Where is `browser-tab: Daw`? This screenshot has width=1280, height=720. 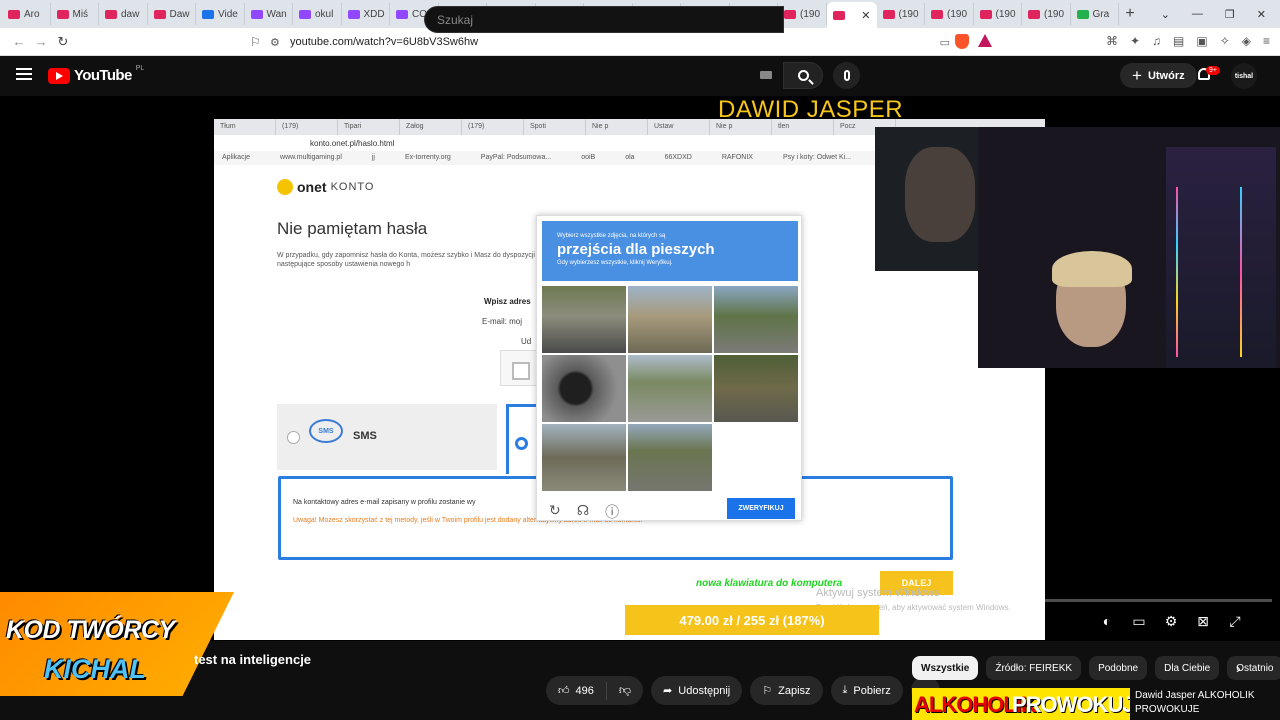
browser-tab: Daw is located at coordinates (172, 14).